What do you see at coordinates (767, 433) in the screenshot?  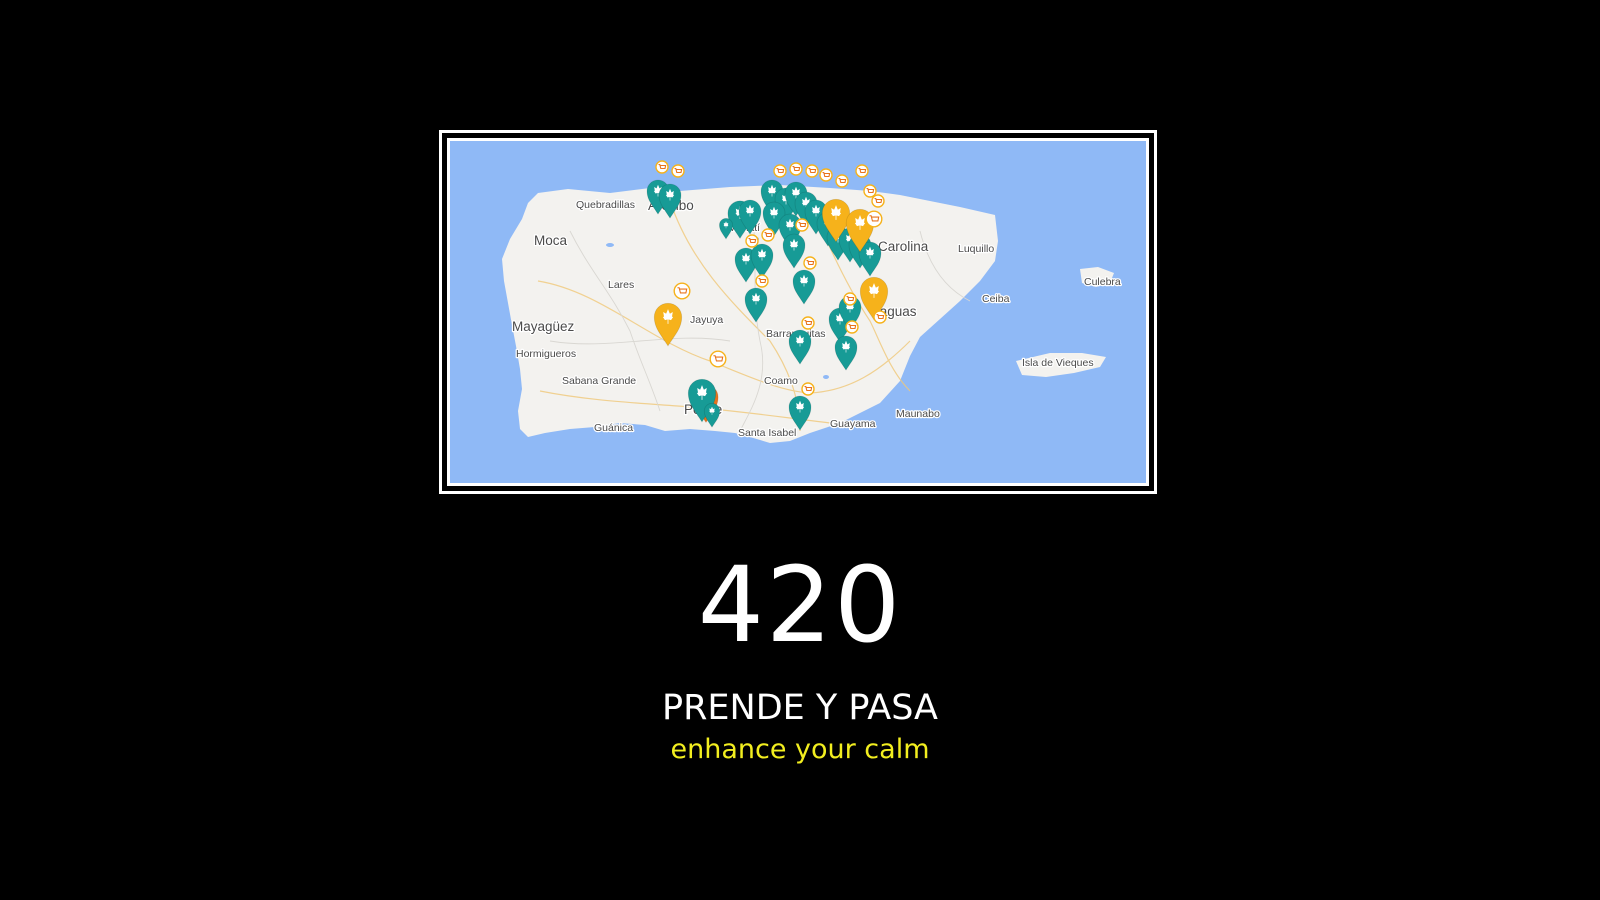 I see `label-santa-isabel: Santa Isabel` at bounding box center [767, 433].